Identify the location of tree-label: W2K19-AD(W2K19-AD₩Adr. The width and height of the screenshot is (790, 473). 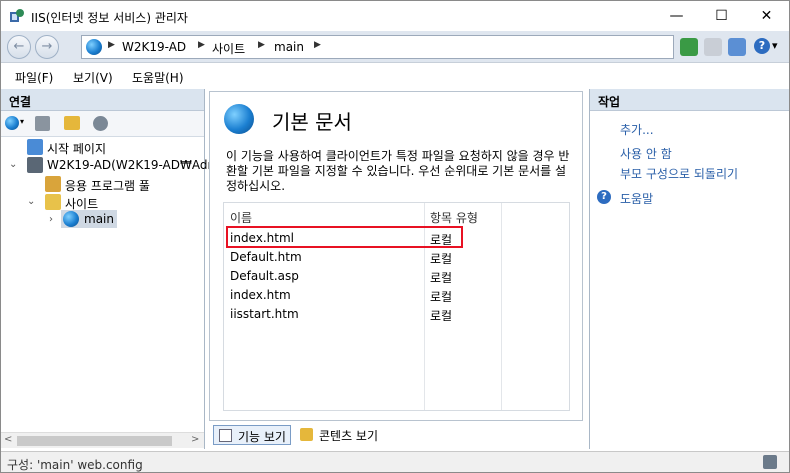
(130, 165).